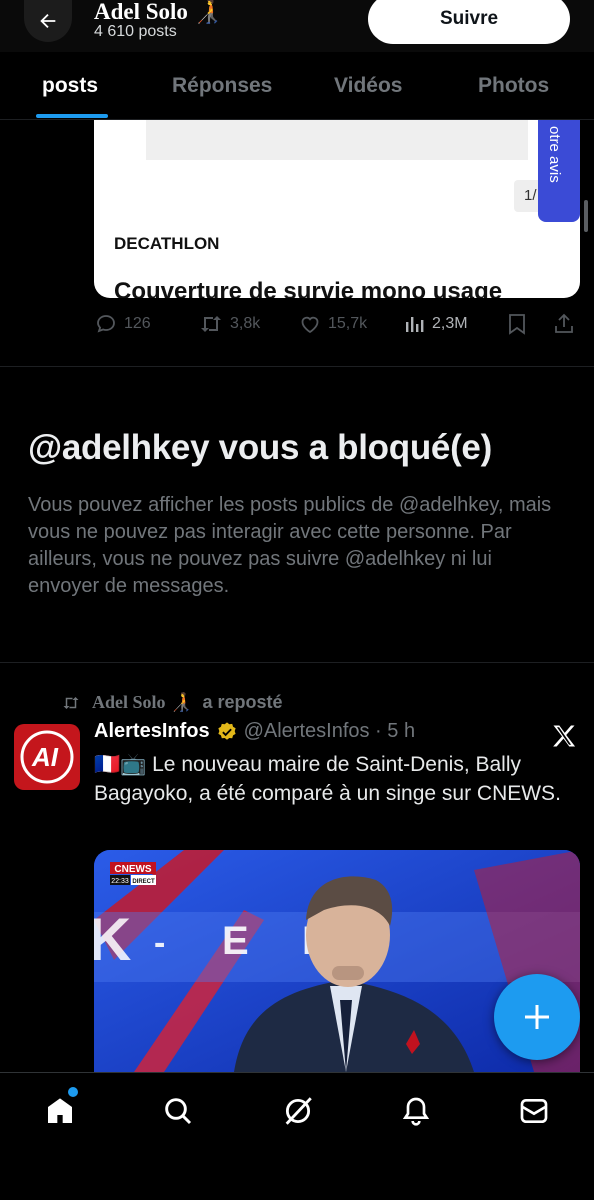 This screenshot has height=1200, width=594. I want to click on reposter-name: Adel Solo 🧑‍🦯, so click(142, 702).